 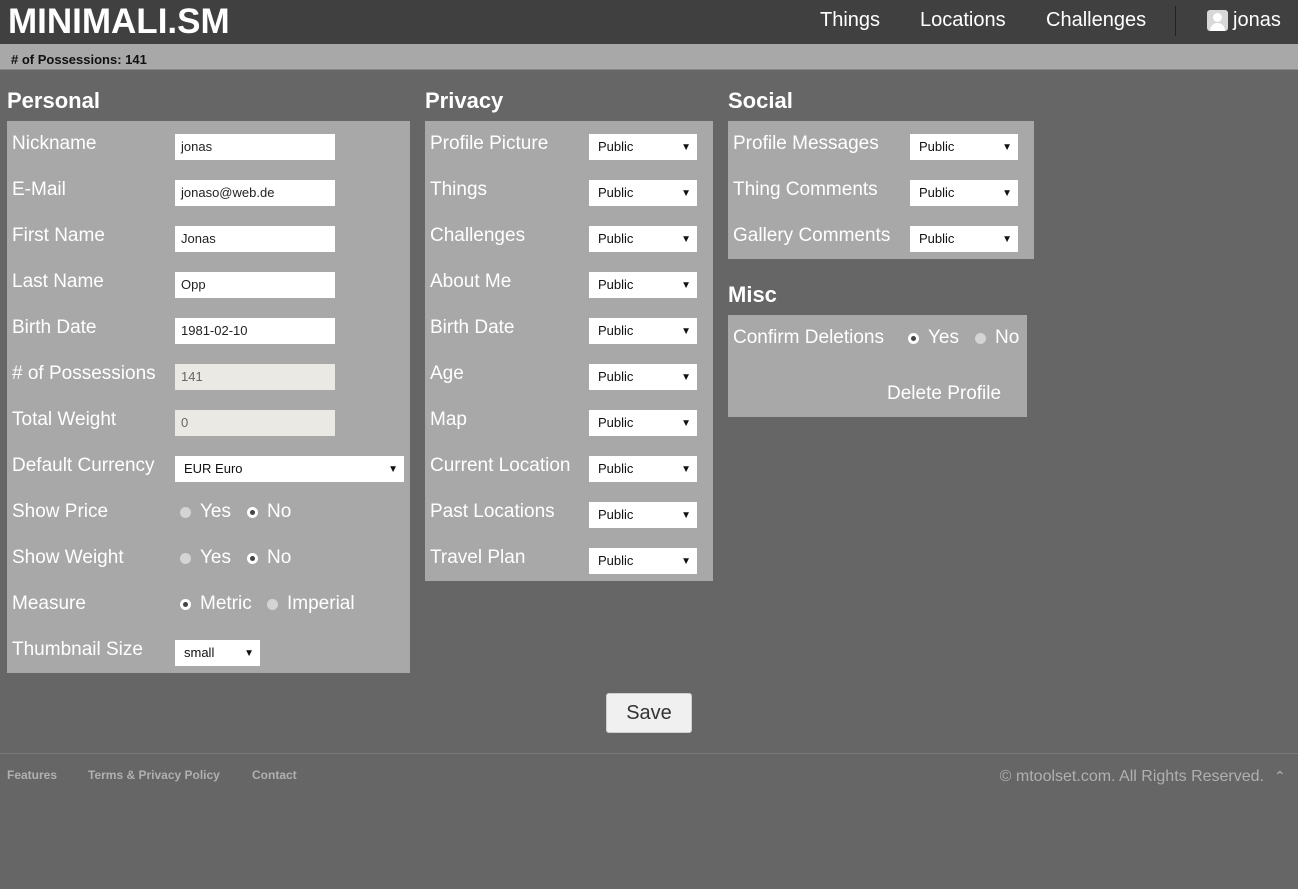 What do you see at coordinates (964, 239) in the screenshot?
I see `social-gallery-comments-select: Public ▼` at bounding box center [964, 239].